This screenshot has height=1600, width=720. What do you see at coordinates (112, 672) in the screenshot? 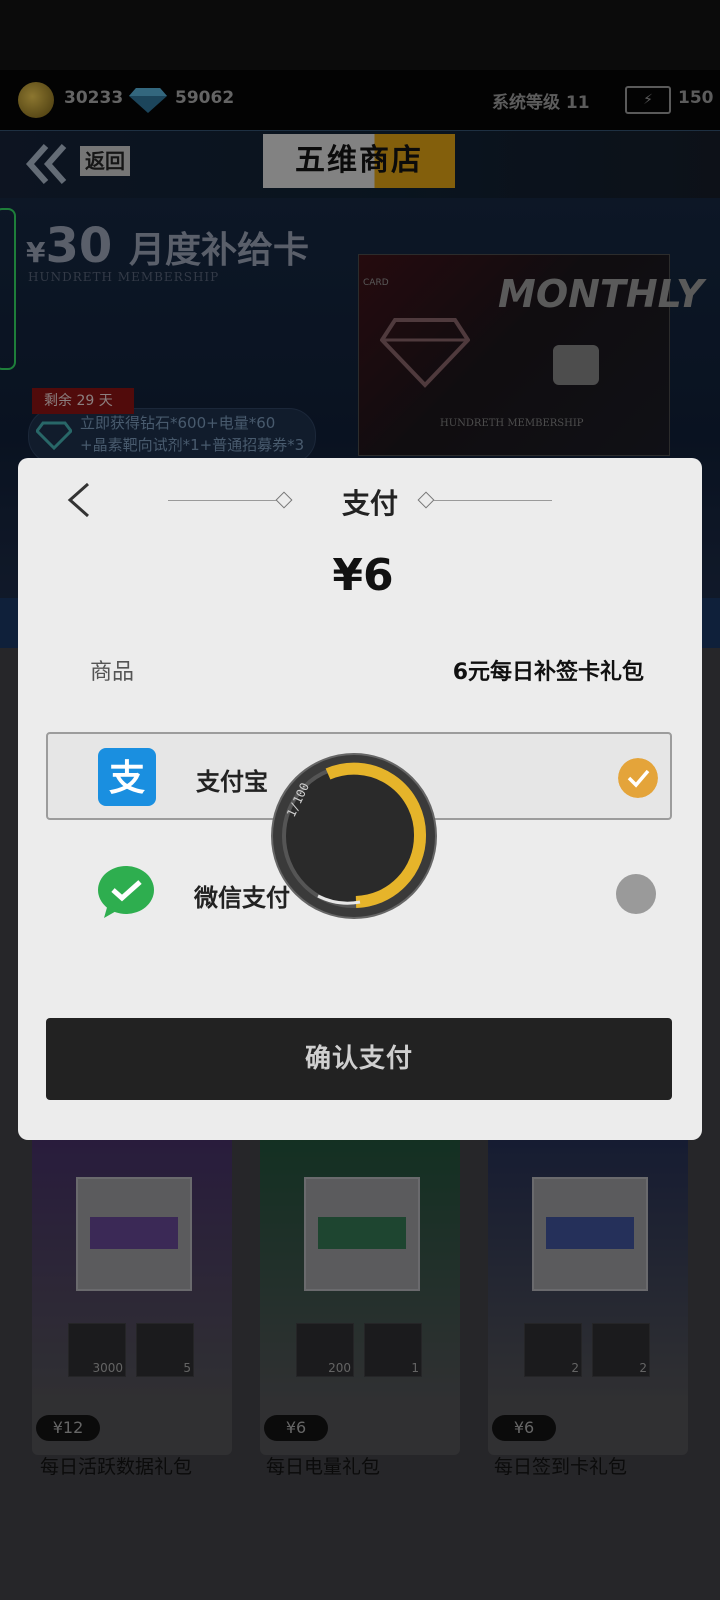
I see `goods-label: 商品` at bounding box center [112, 672].